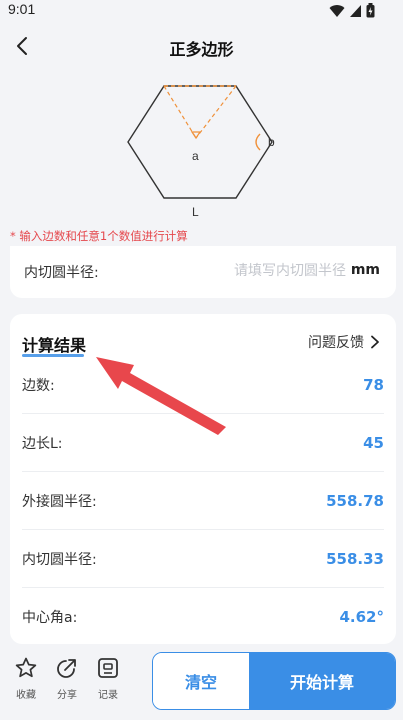 The height and width of the screenshot is (720, 403). I want to click on vertex-angle-mark, so click(258, 142).